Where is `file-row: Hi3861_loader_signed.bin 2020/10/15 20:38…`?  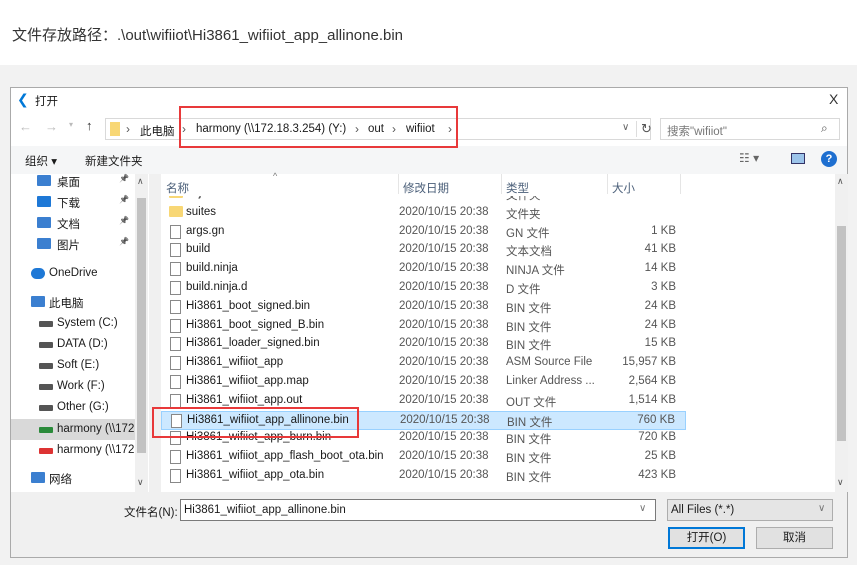 file-row: Hi3861_loader_signed.bin 2020/10/15 20:38… is located at coordinates (423, 344).